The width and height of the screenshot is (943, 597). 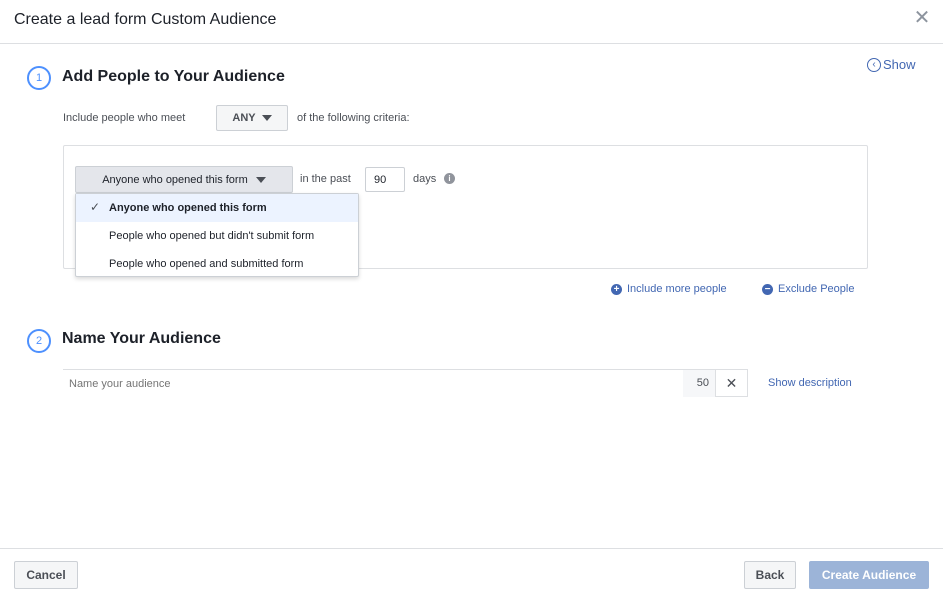 What do you see at coordinates (206, 264) in the screenshot?
I see `menu-item-label: People who opened and submitted form` at bounding box center [206, 264].